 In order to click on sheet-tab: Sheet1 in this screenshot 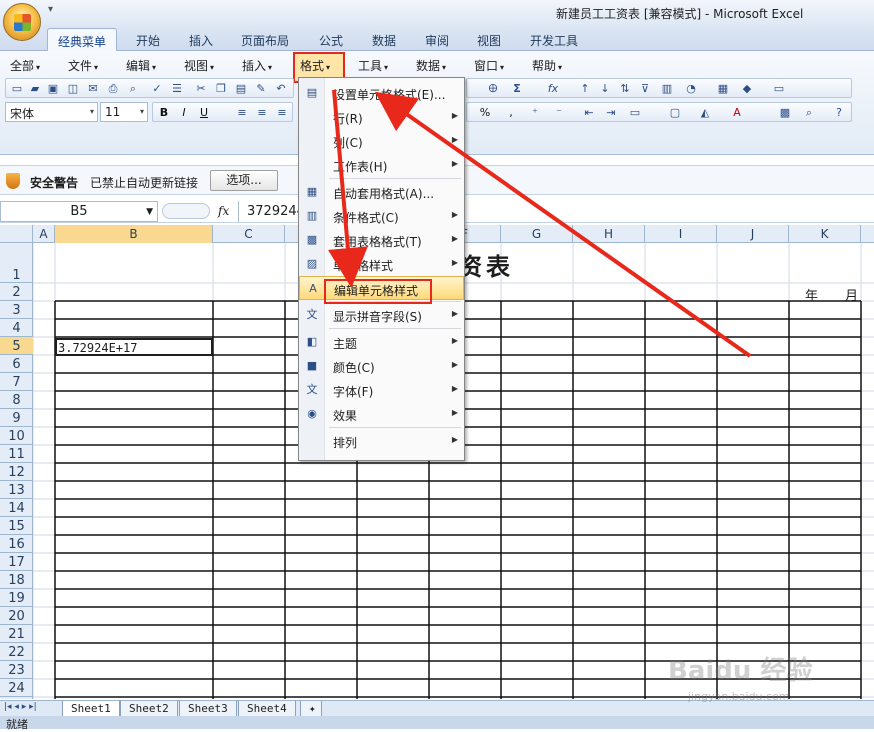, I will do `click(91, 709)`.